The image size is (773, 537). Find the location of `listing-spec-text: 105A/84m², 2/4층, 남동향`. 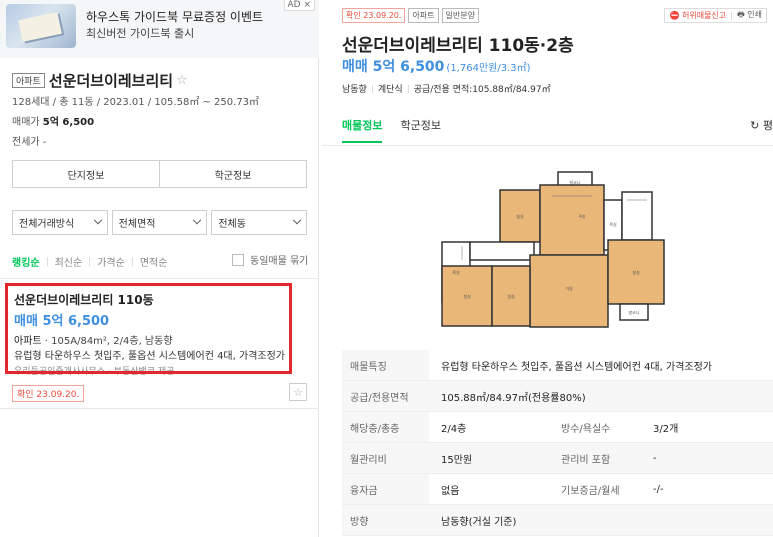

listing-spec-text: 105A/84m², 2/4층, 남동향 is located at coordinates (112, 341).